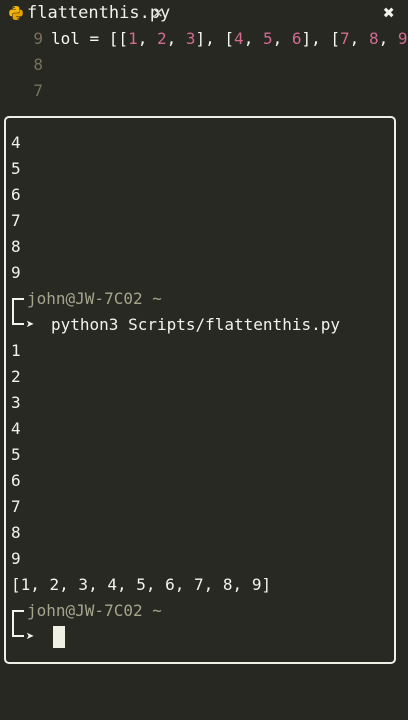 Image resolution: width=408 pixels, height=720 pixels. I want to click on number-literal: 6, so click(296, 38).